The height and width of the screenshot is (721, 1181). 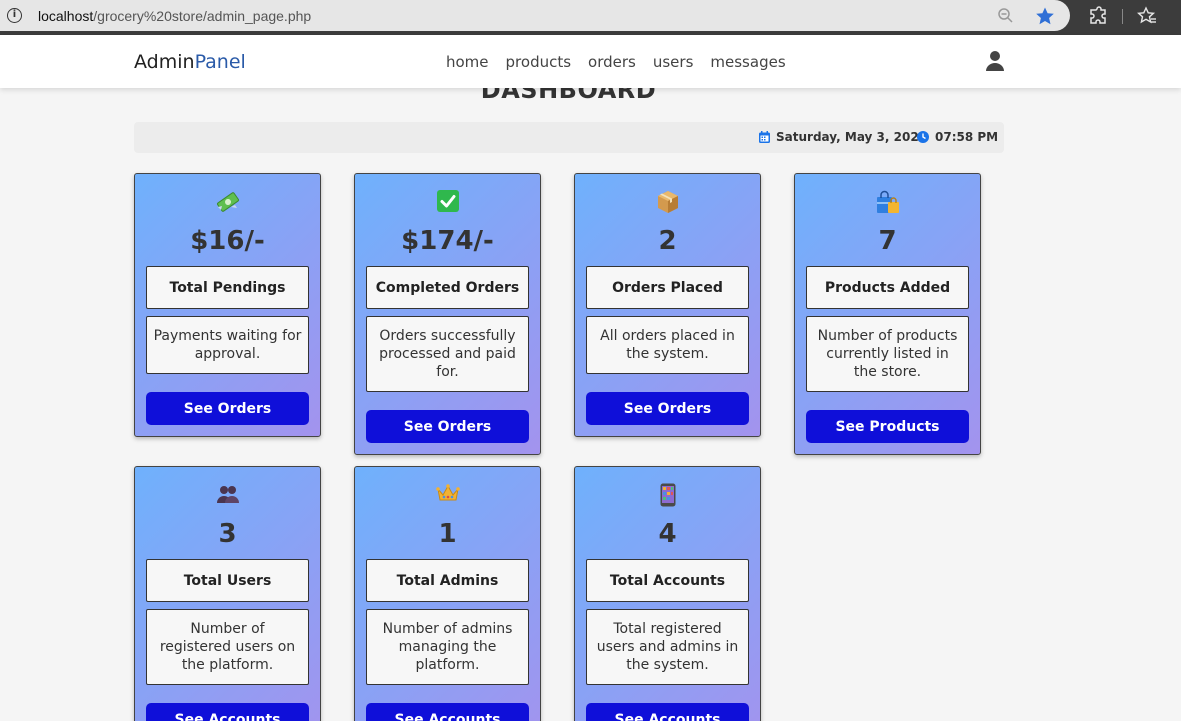 I want to click on logo-accent-text: Panel, so click(x=220, y=62).